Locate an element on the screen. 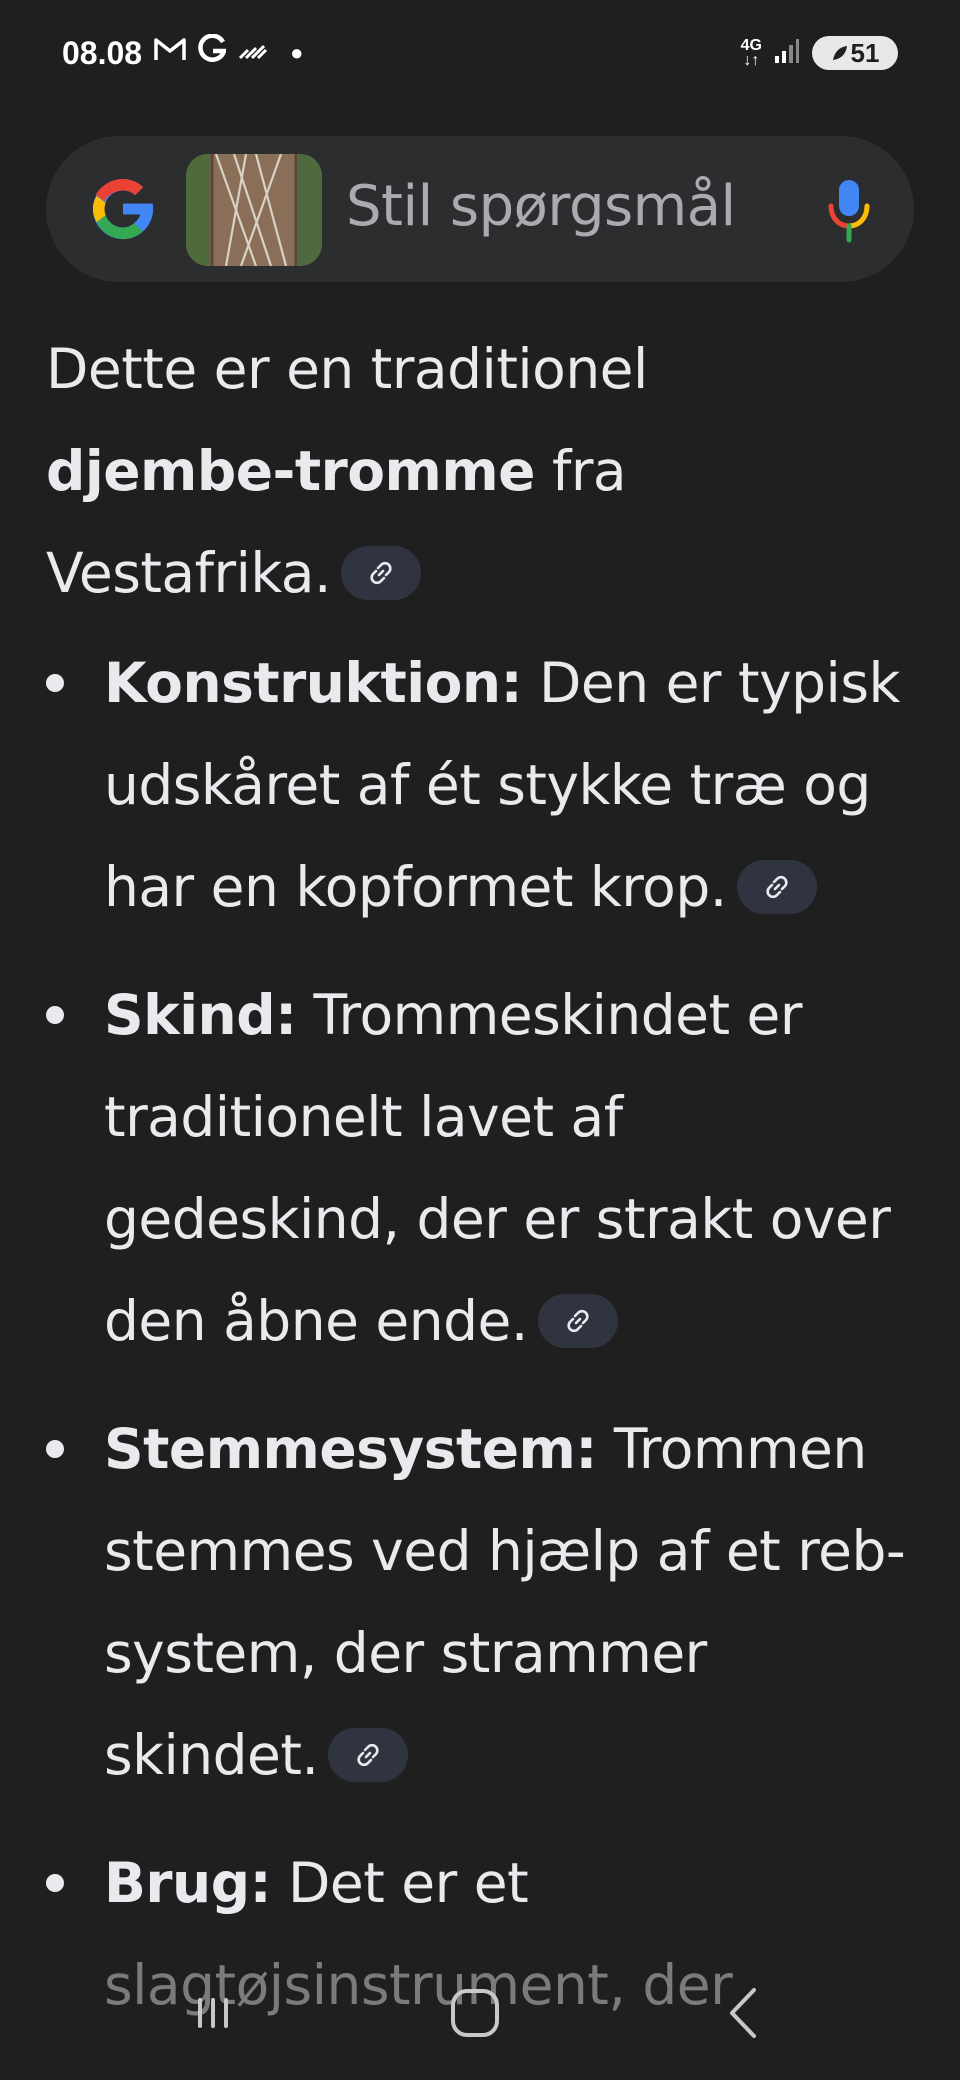 The width and height of the screenshot is (960, 2080). google-logo is located at coordinates (123, 209).